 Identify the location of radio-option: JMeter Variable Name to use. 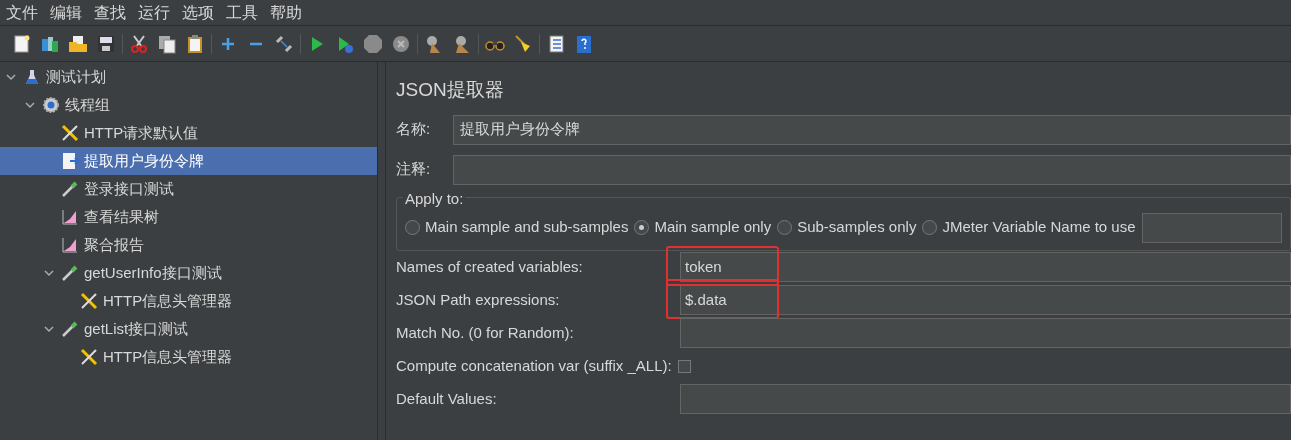
(1029, 227).